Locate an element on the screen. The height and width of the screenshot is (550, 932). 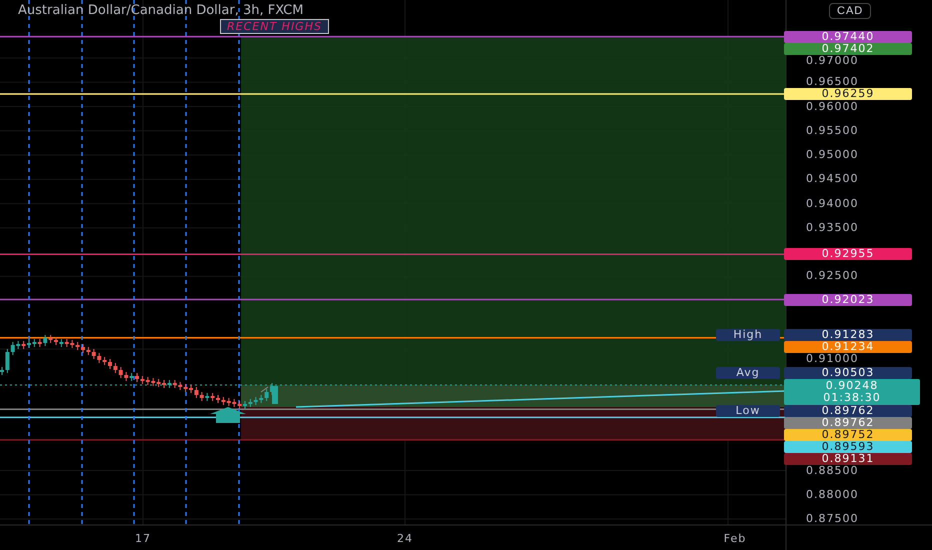
price-tag: 0.92955 is located at coordinates (848, 254).